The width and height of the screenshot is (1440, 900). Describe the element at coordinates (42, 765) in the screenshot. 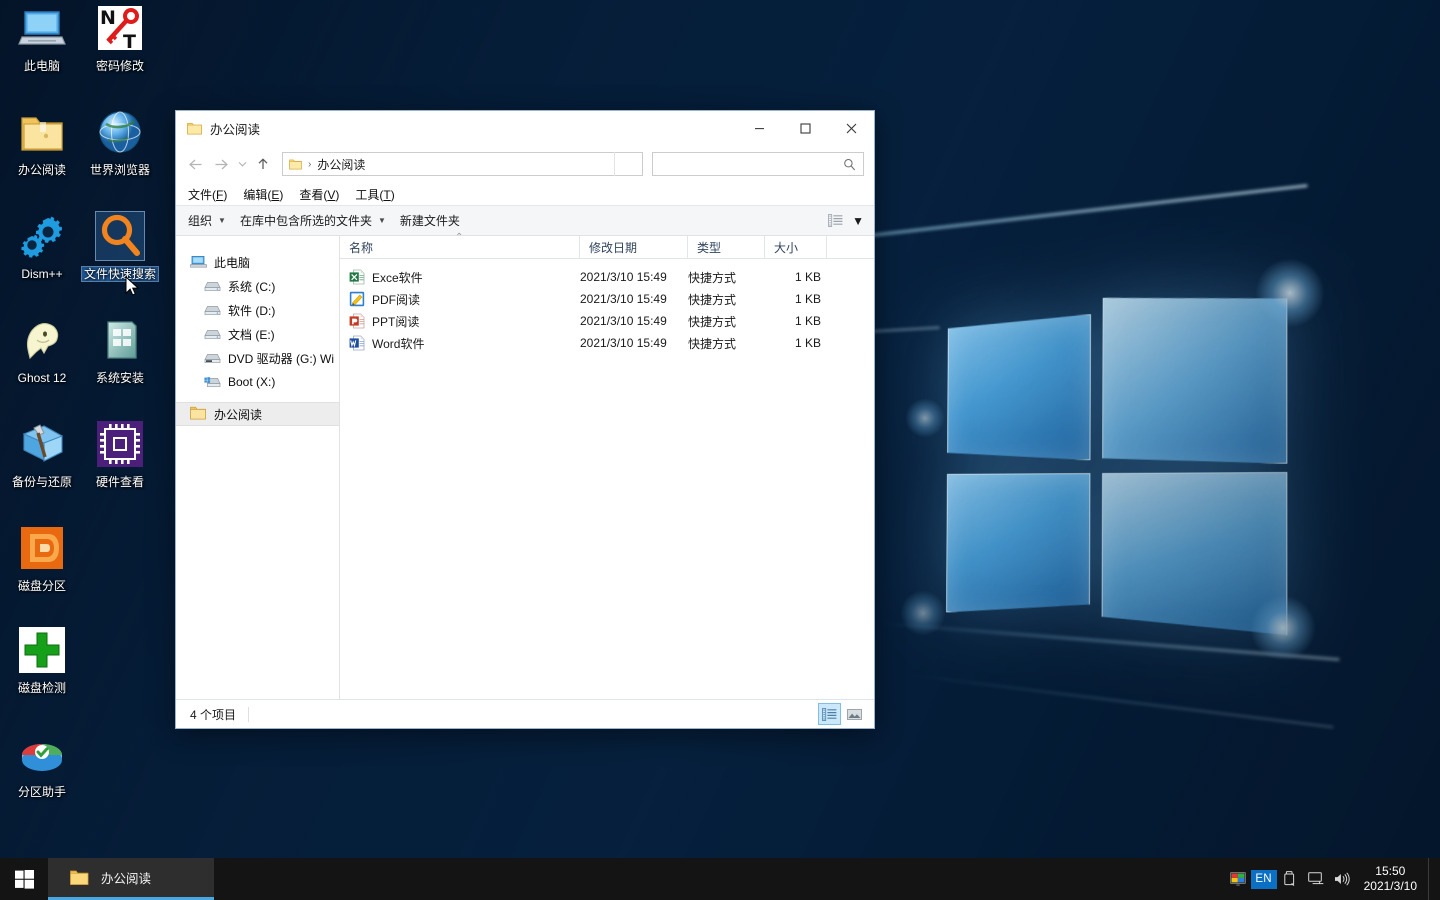

I see `desktop-icon-partition-assistant-pie: 分区助手` at that location.